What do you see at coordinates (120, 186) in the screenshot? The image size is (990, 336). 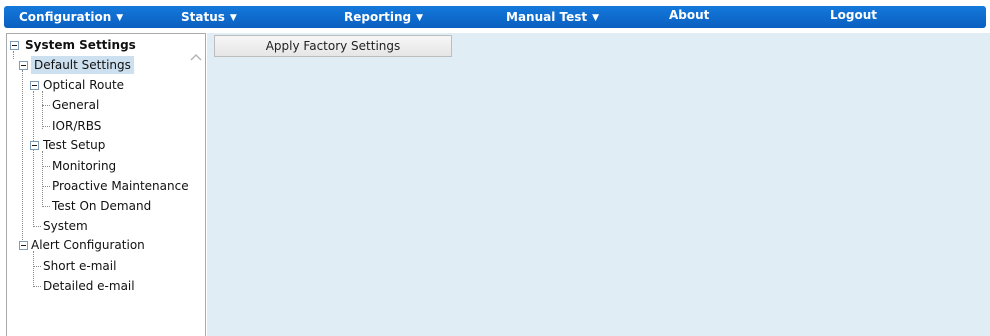 I see `tree-item-proactive-maintenance: Proactive Maintenance` at bounding box center [120, 186].